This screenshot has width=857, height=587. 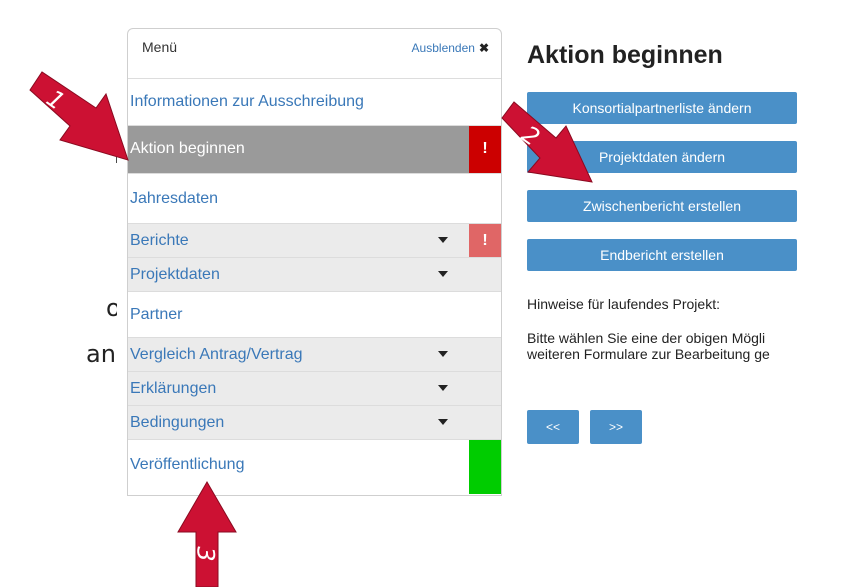 I want to click on zwischenbericht-button: Zwischenbericht erstellen, so click(x=662, y=206).